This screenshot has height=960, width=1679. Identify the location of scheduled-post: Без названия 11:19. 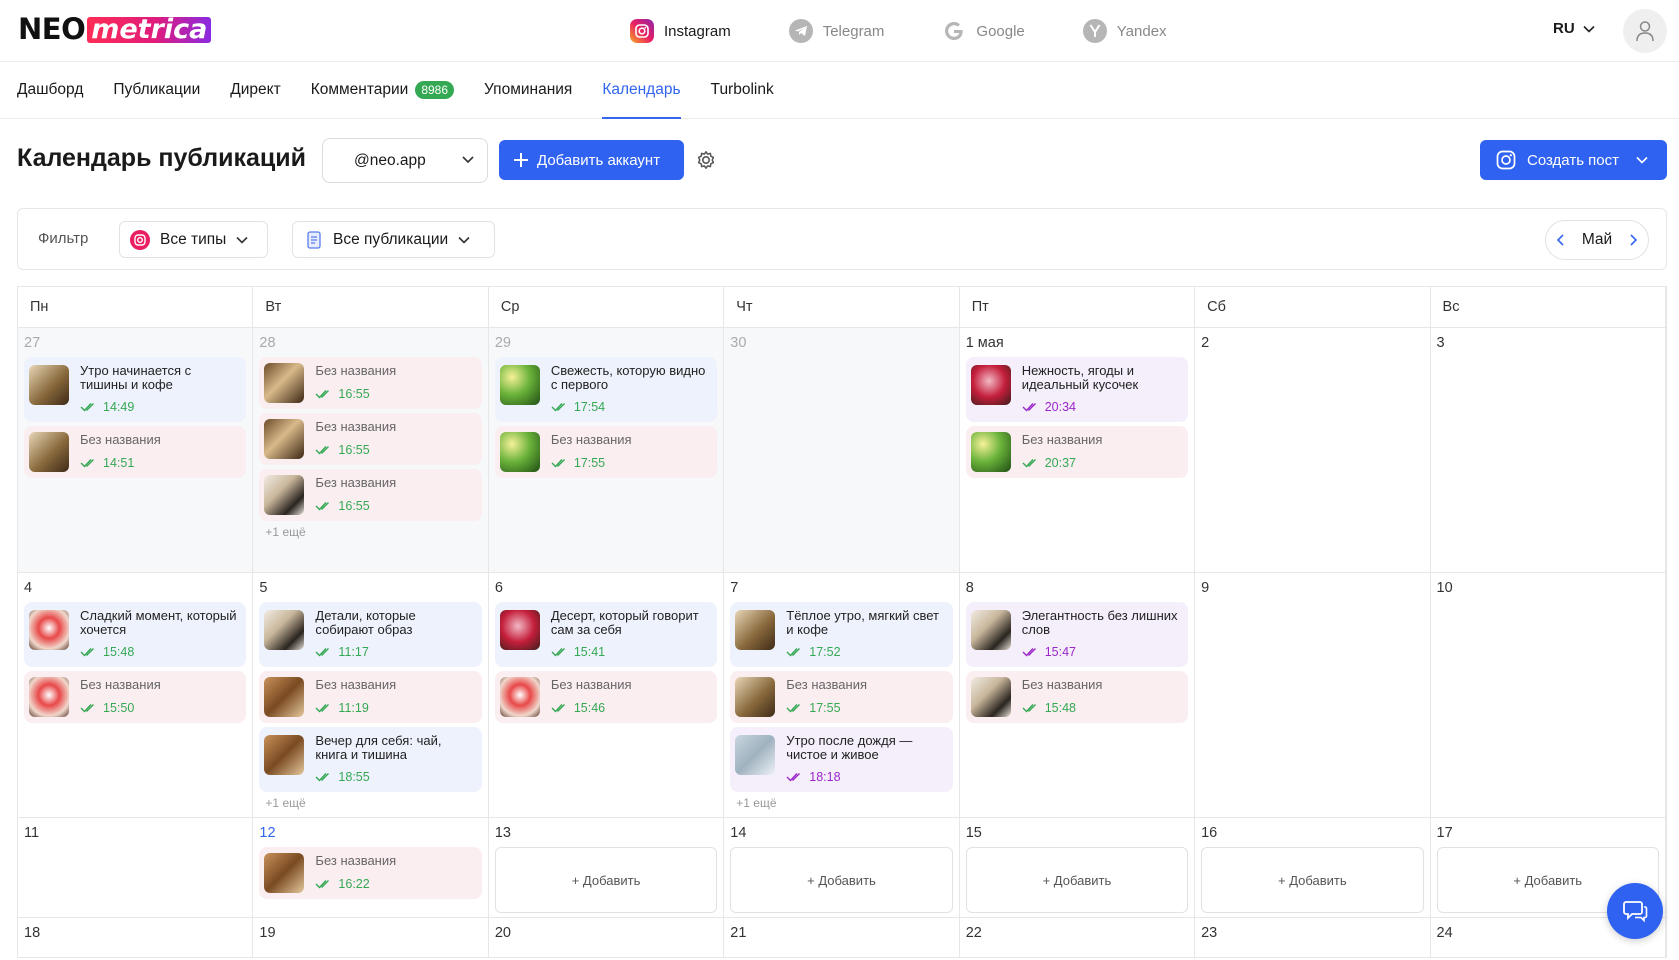
(370, 697).